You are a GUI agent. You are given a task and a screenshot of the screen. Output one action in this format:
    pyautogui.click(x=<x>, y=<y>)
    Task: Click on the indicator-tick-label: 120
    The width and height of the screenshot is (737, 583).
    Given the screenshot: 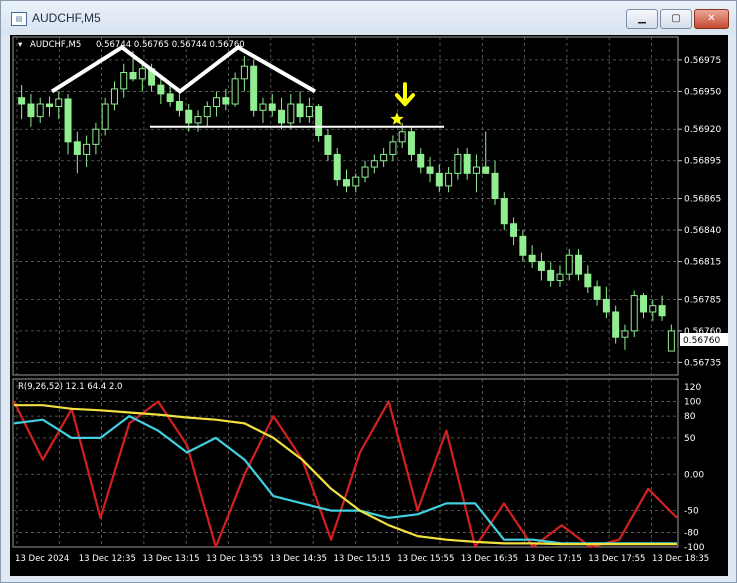 What is the action you would take?
    pyautogui.click(x=692, y=388)
    